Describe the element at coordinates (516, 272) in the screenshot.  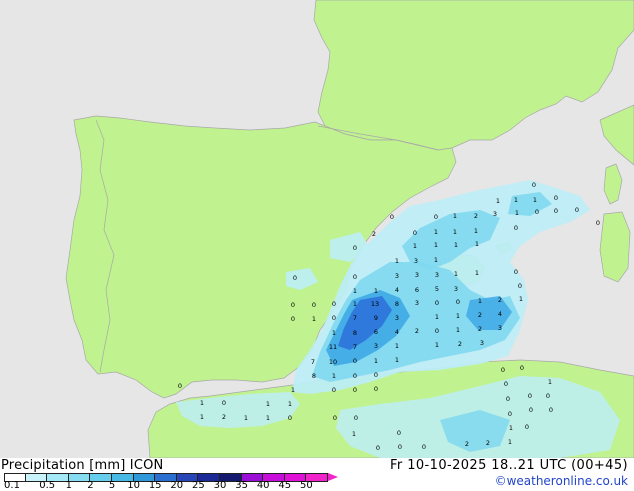
I see `value-label-v37: 0` at that location.